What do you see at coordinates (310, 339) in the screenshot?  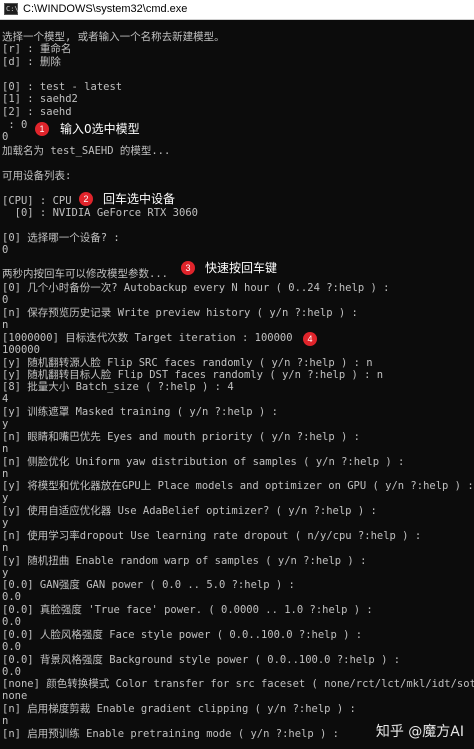 I see `annotation-badge-4: 4` at bounding box center [310, 339].